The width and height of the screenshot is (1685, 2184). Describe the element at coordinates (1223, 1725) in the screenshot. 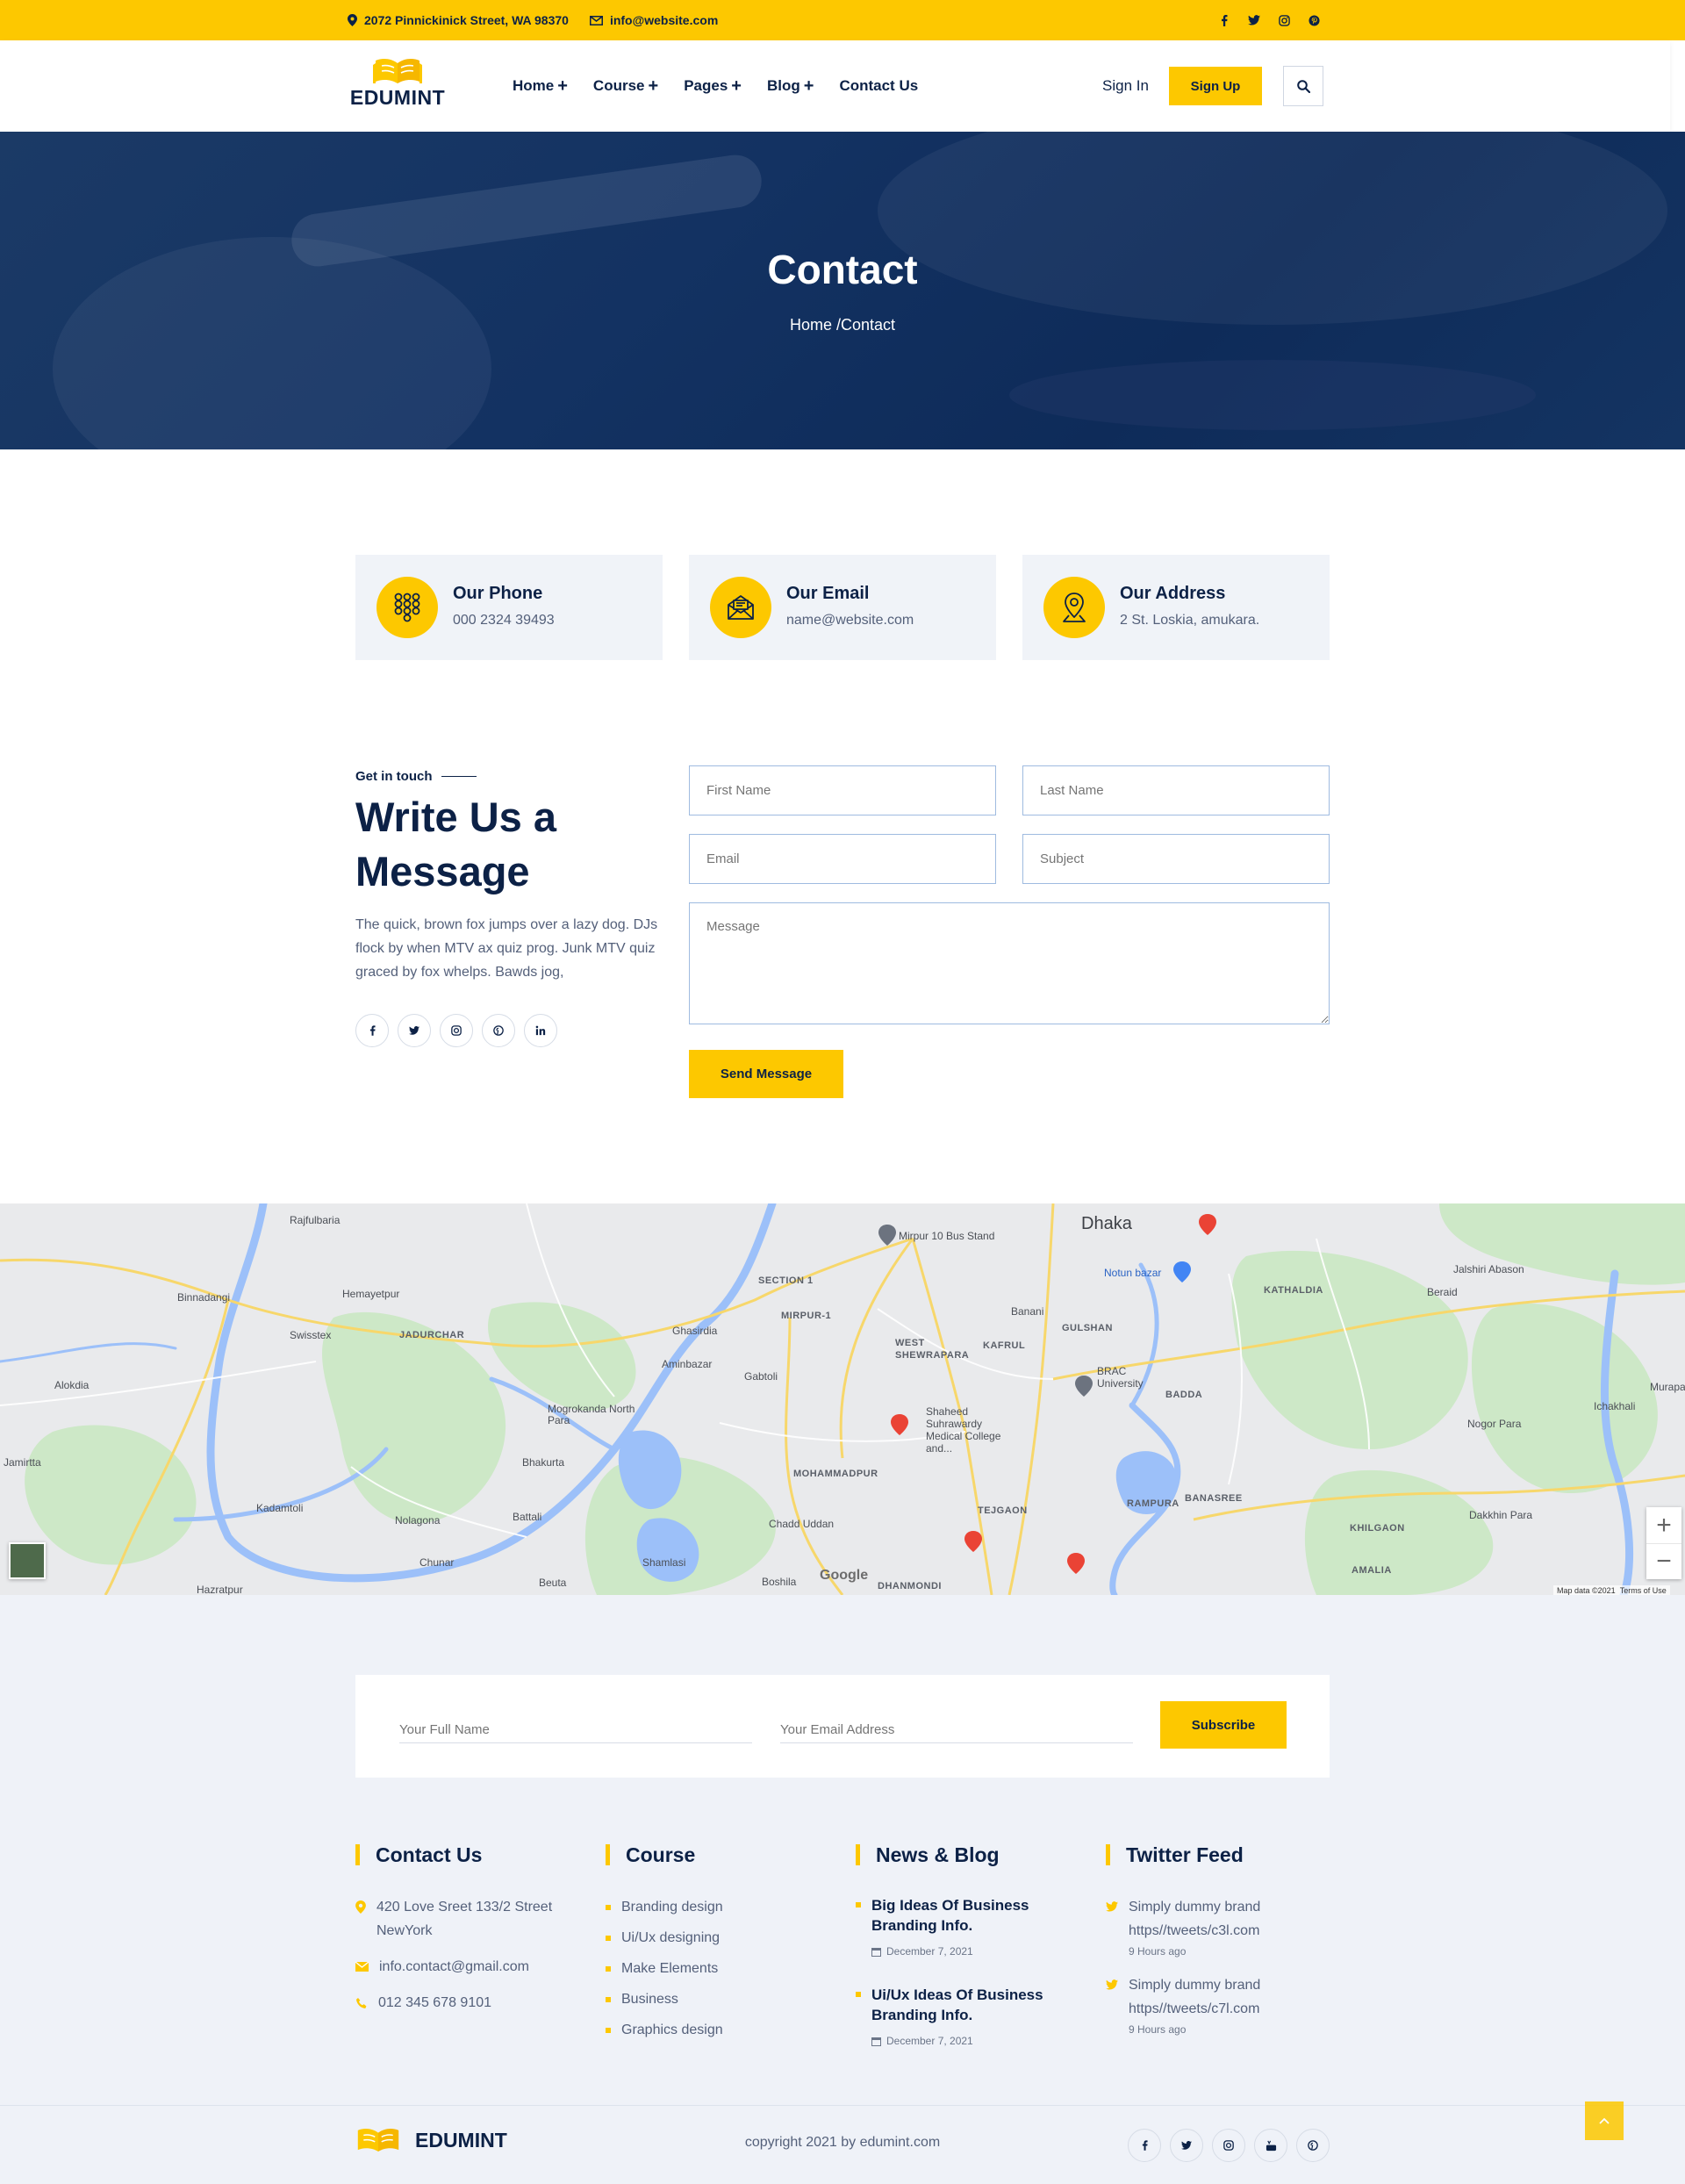

I see `subscribe-button: Subscribe` at that location.